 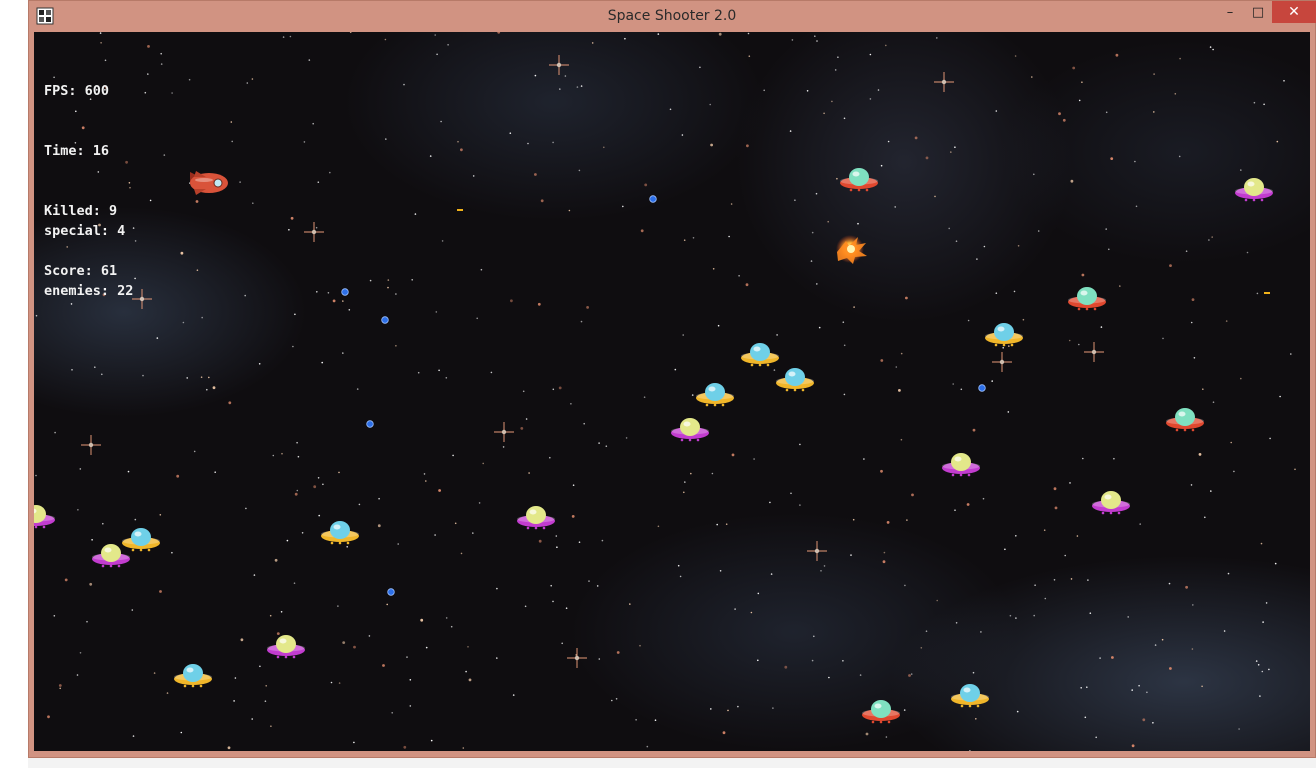 What do you see at coordinates (89, 291) in the screenshot?
I see `hud-enemies: enemies: 22` at bounding box center [89, 291].